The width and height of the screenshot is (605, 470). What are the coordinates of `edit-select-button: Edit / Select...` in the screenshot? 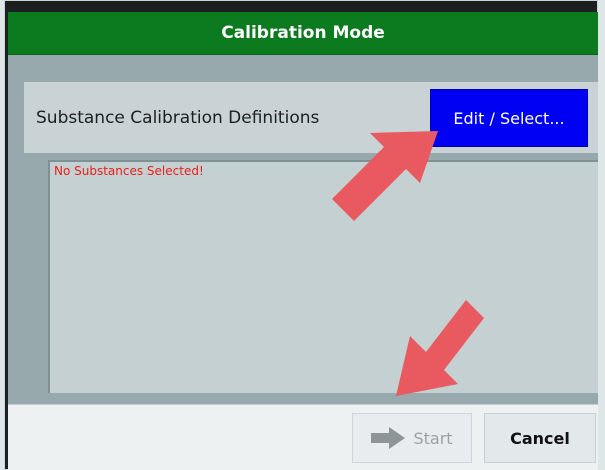 It's located at (509, 118).